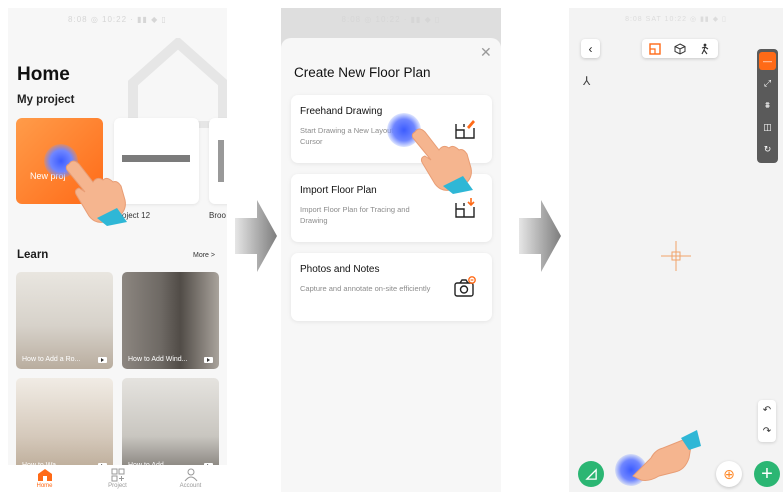 Image resolution: width=783 pixels, height=492 pixels. What do you see at coordinates (117, 475) in the screenshot?
I see `grid-icon` at bounding box center [117, 475].